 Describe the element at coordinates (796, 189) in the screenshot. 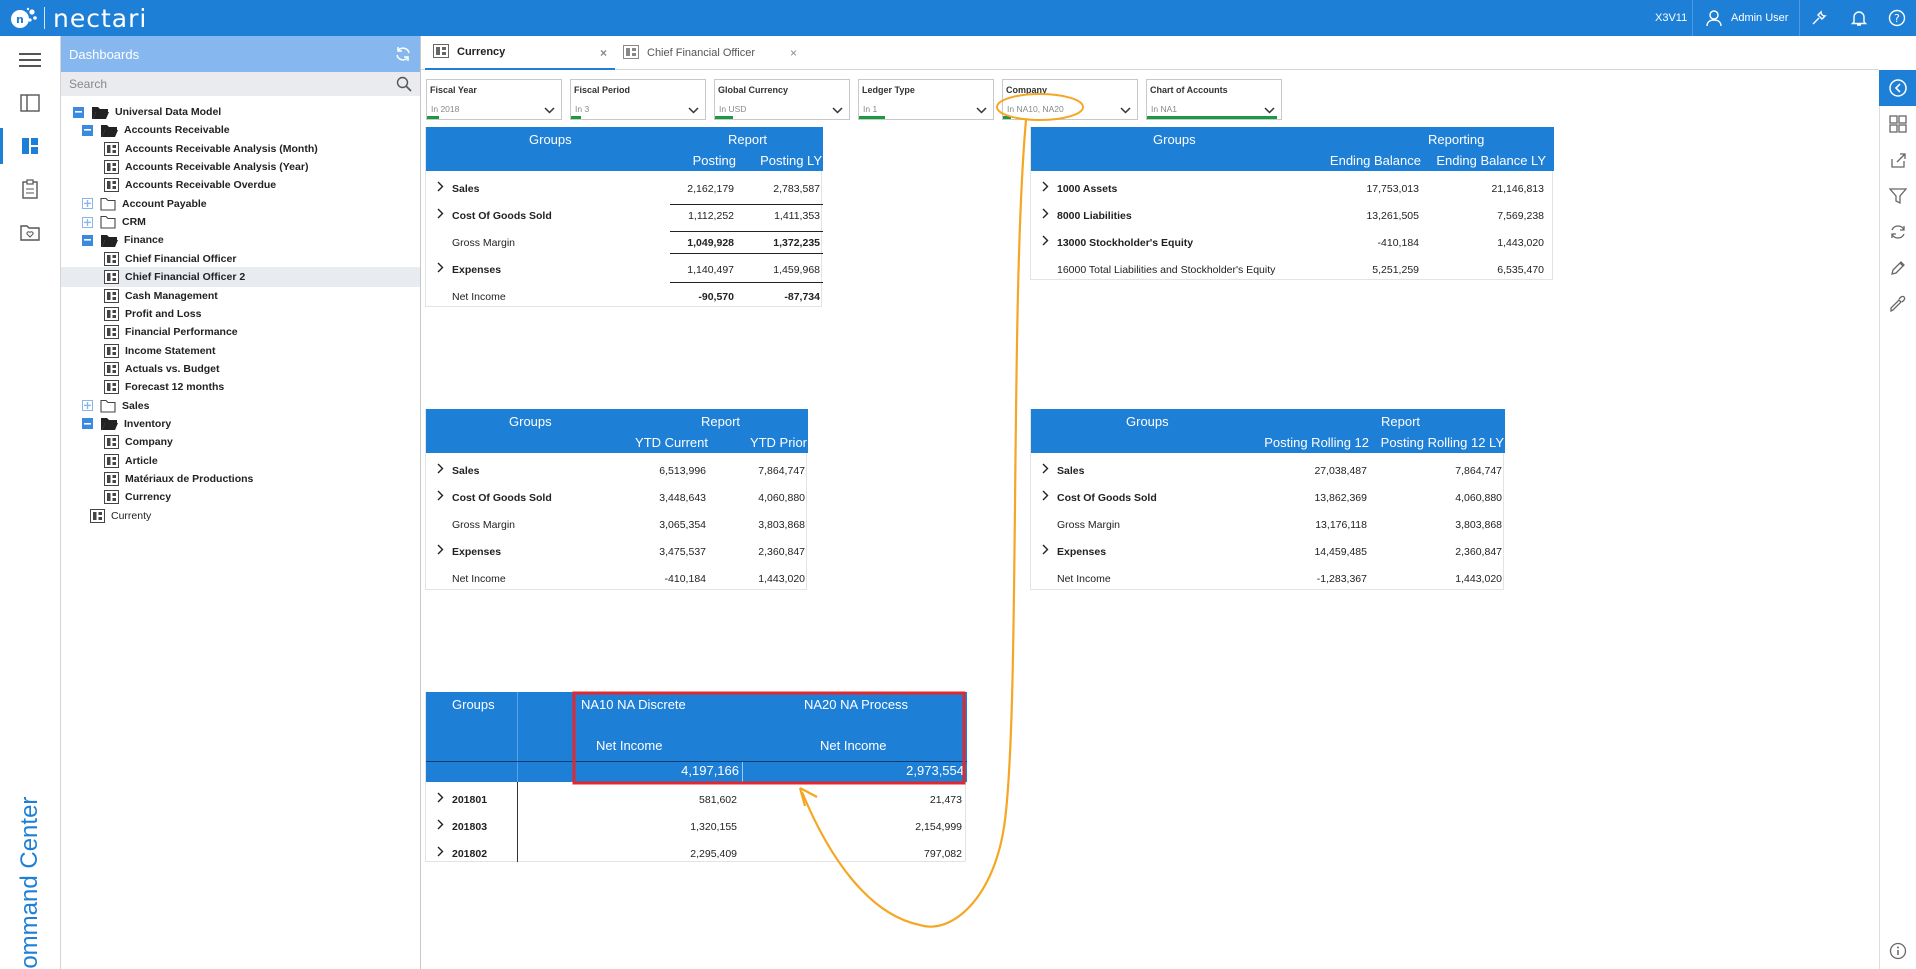

I see `cell-value: 2,783,587` at that location.